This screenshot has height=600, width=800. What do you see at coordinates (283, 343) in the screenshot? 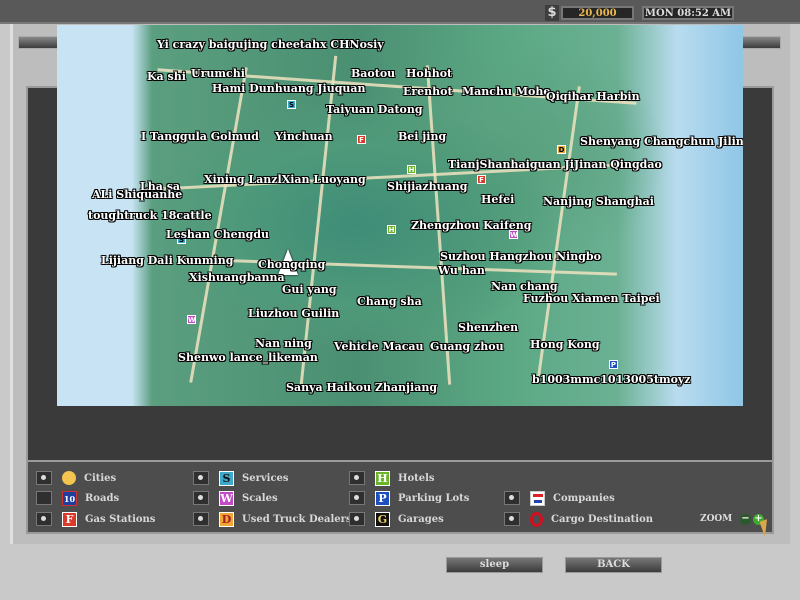
I see `city-label: Nan ning` at bounding box center [283, 343].